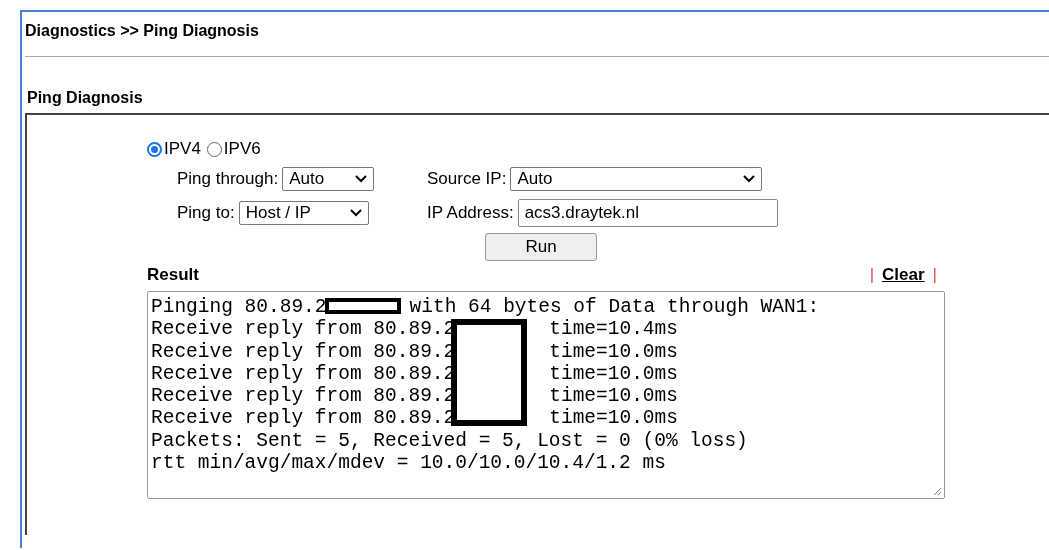 The image size is (1049, 550). What do you see at coordinates (228, 179) in the screenshot?
I see `field-label: Ping through:` at bounding box center [228, 179].